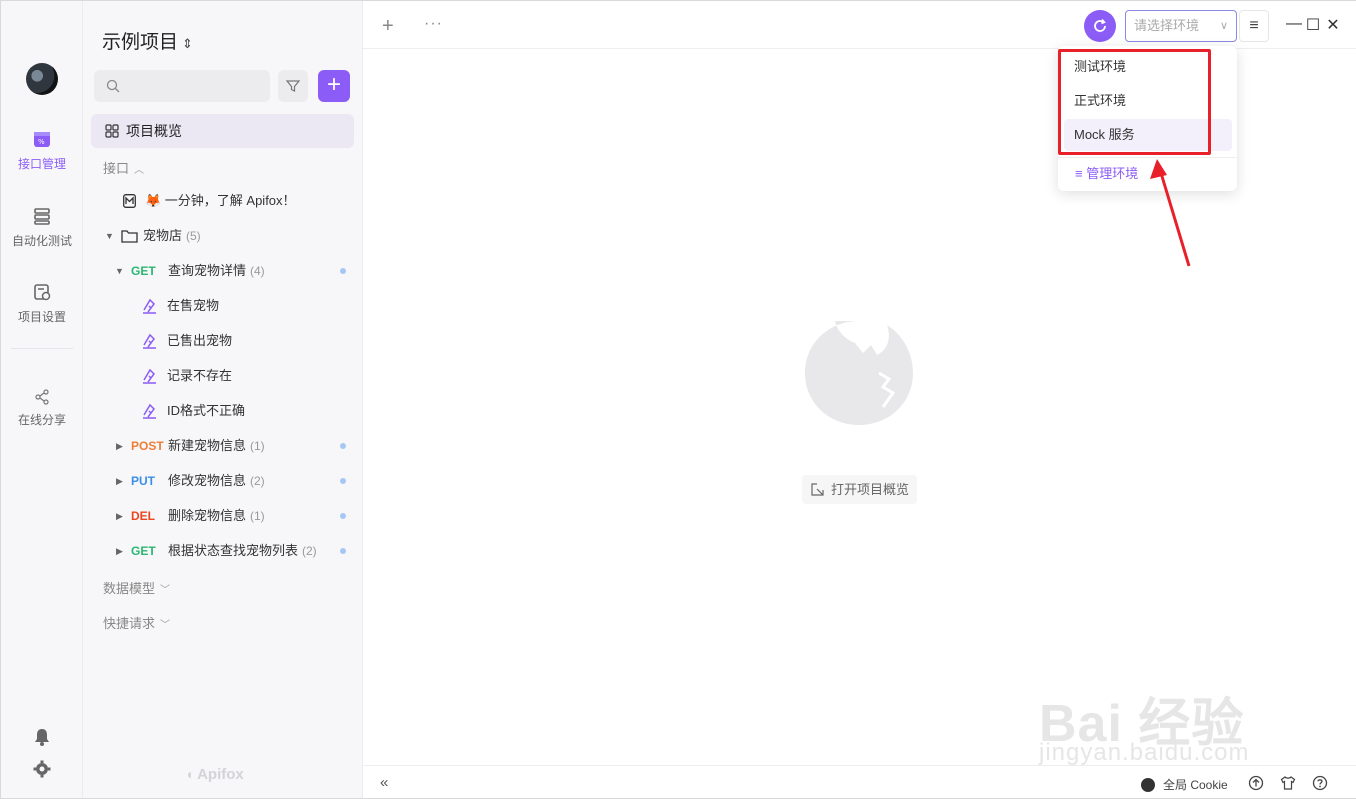 This screenshot has width=1356, height=799. Describe the element at coordinates (42, 737) in the screenshot. I see `bell-icon` at that location.